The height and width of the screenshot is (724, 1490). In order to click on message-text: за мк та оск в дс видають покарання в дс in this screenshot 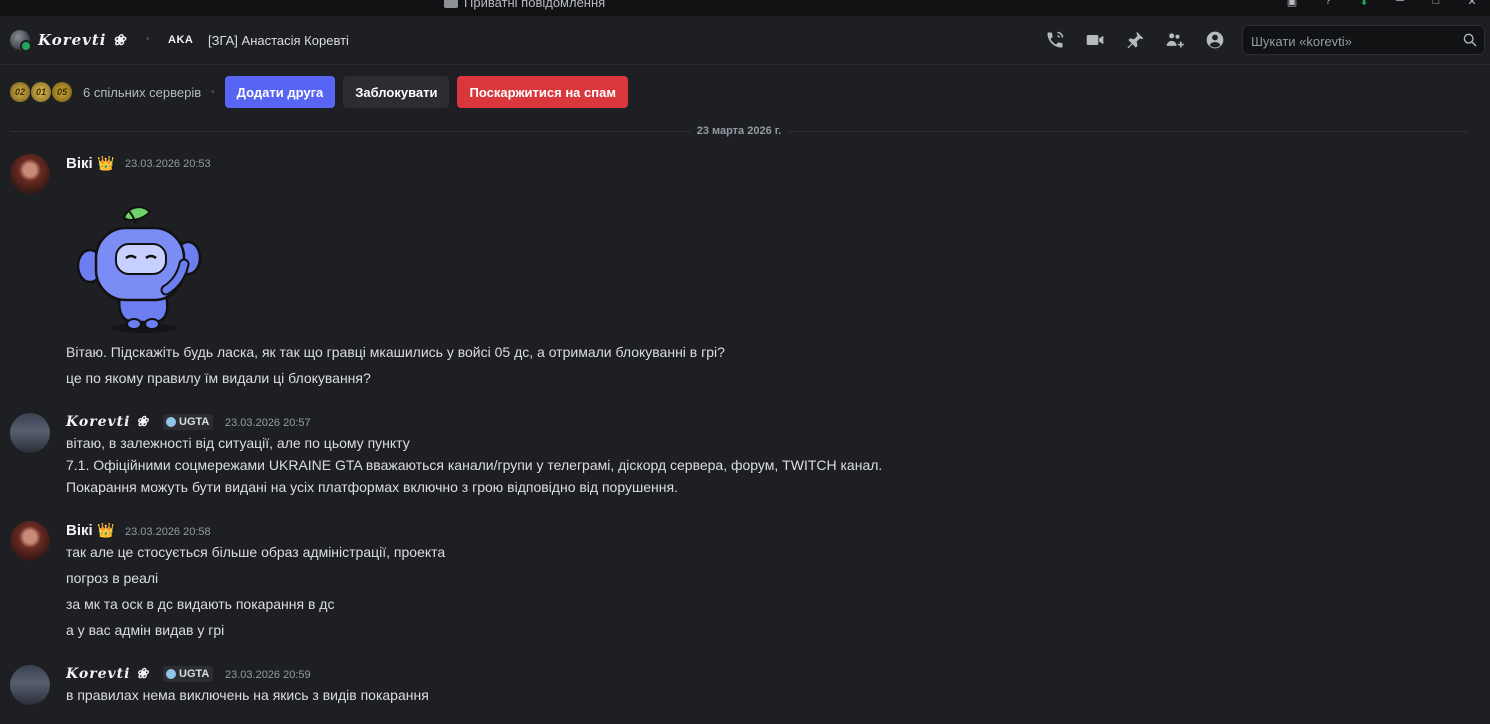, I will do `click(200, 604)`.